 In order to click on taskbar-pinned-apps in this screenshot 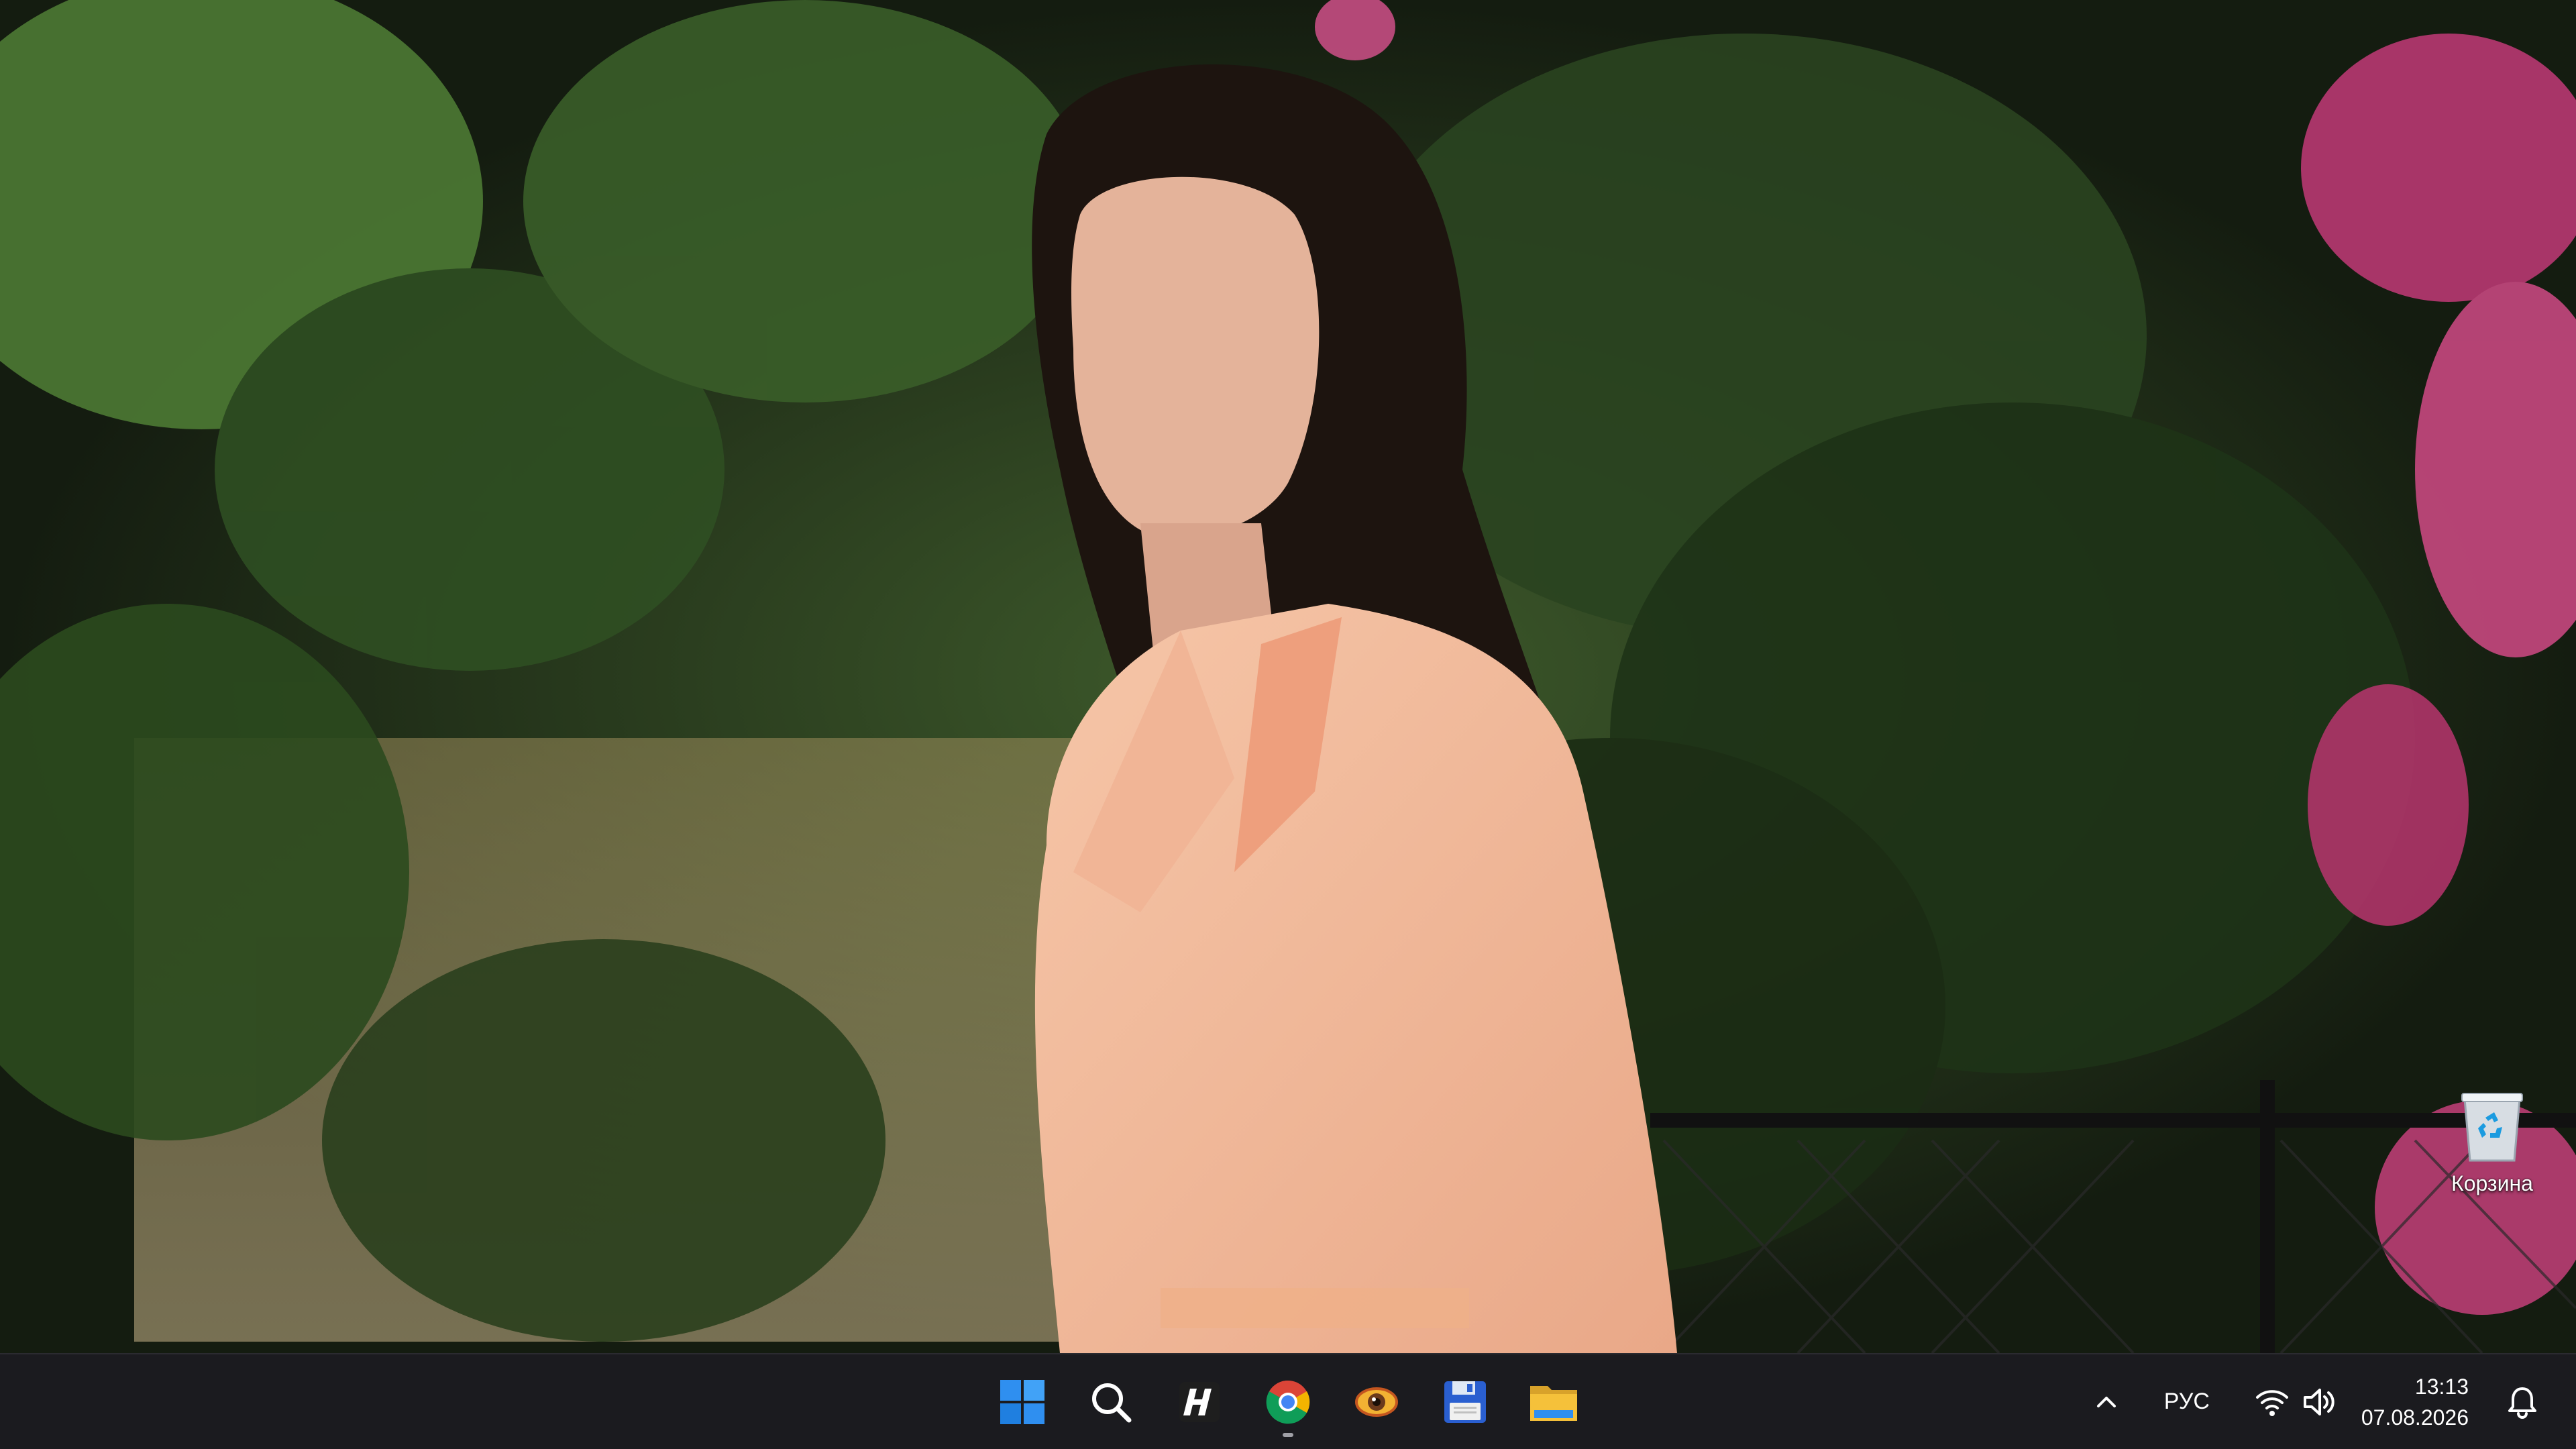, I will do `click(1288, 1401)`.